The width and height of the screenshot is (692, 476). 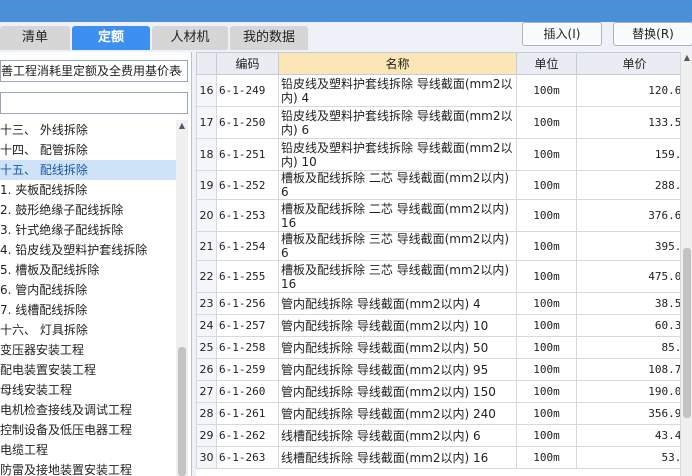 I want to click on tree-item: 5. 槽板及配线拆除, so click(x=88, y=270).